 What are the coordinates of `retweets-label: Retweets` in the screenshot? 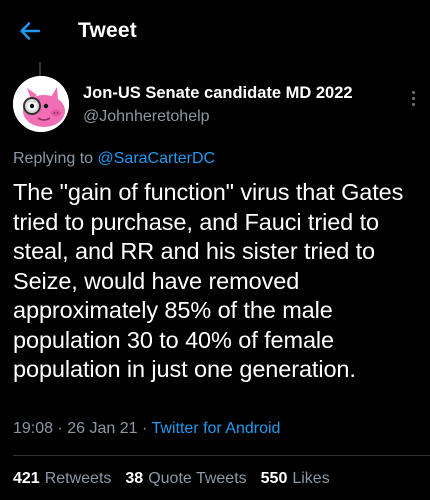 It's located at (78, 478).